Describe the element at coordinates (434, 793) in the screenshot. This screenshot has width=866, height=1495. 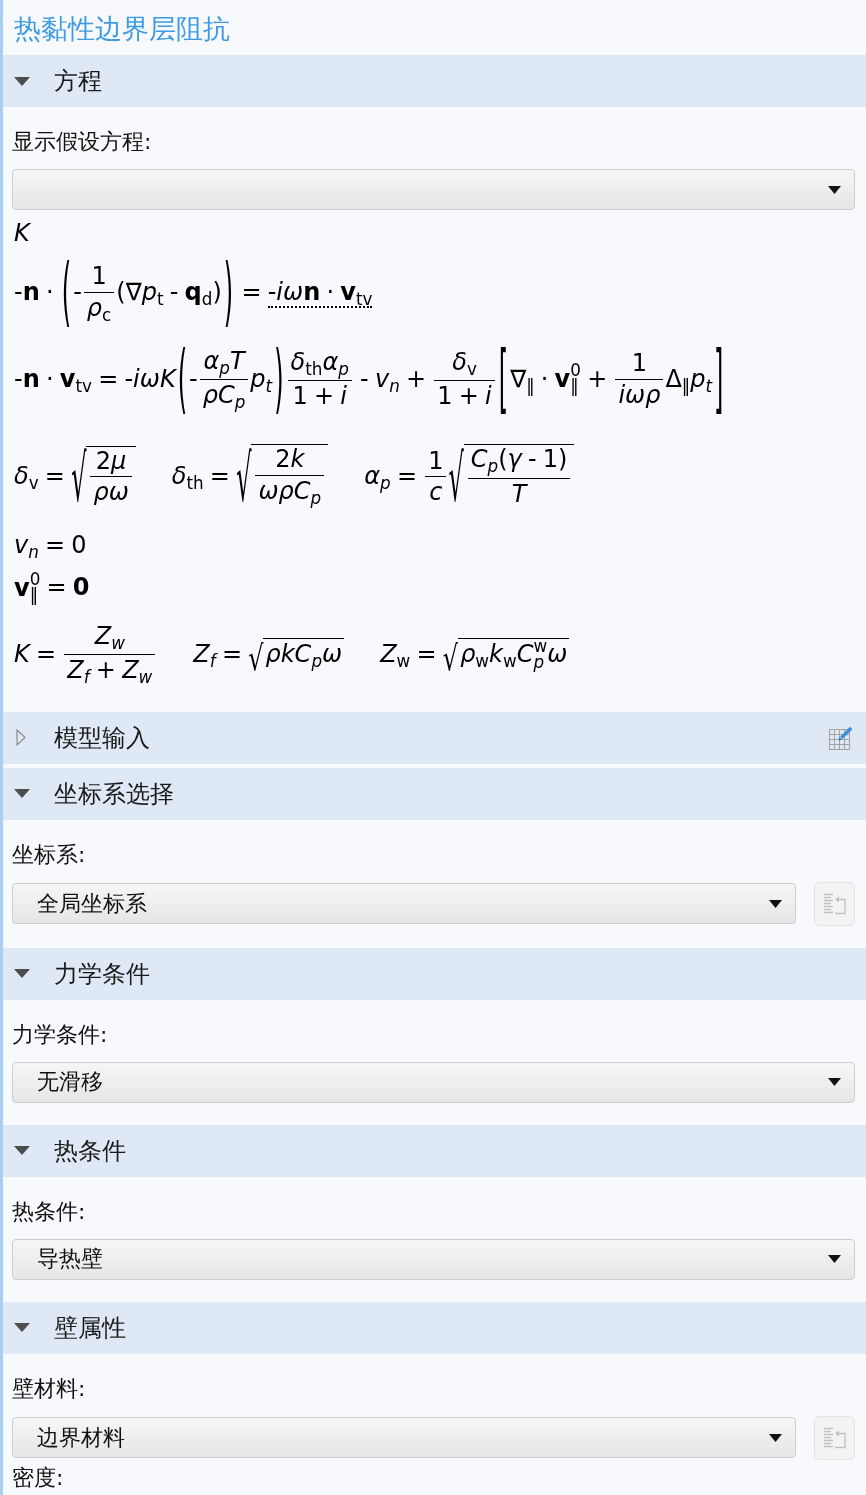
I see `section-header: 坐标系选择` at that location.